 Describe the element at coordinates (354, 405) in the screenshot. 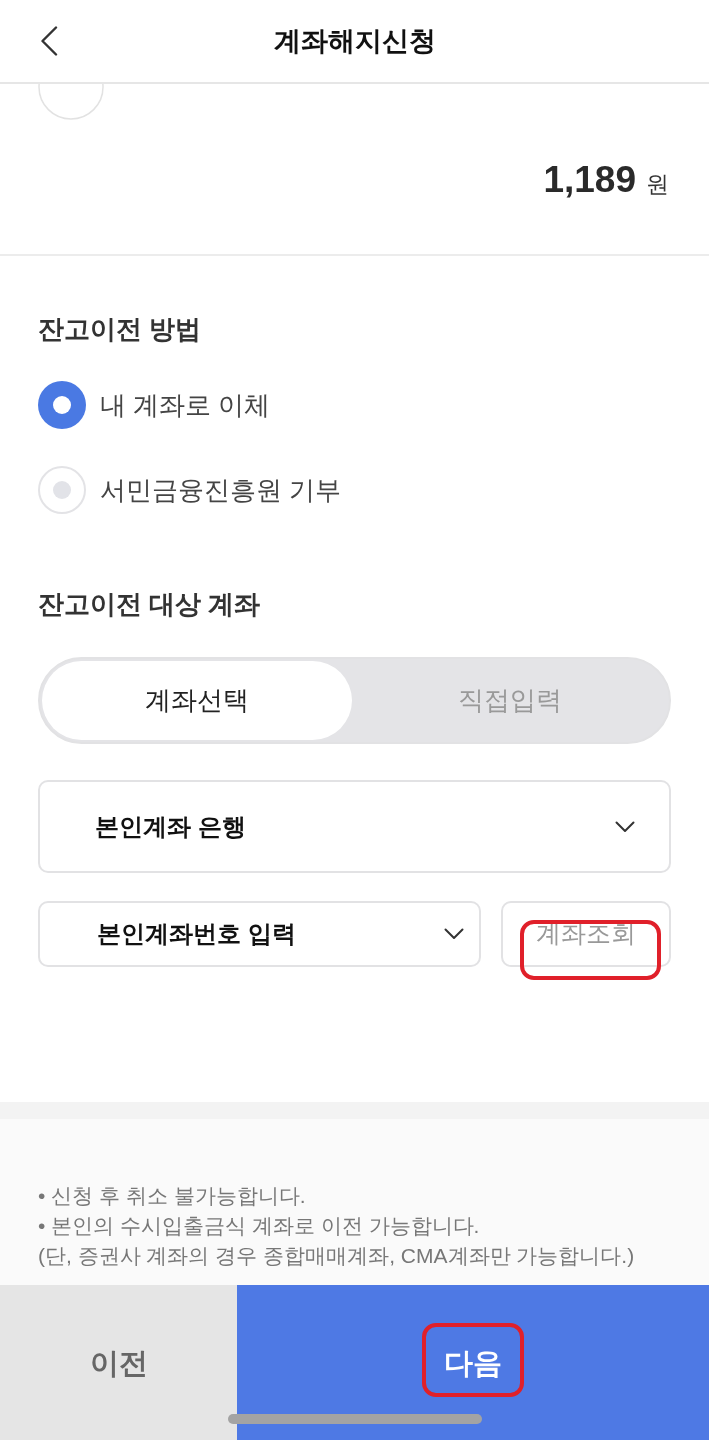

I see `radio-option: 내 계좌로 이체` at that location.